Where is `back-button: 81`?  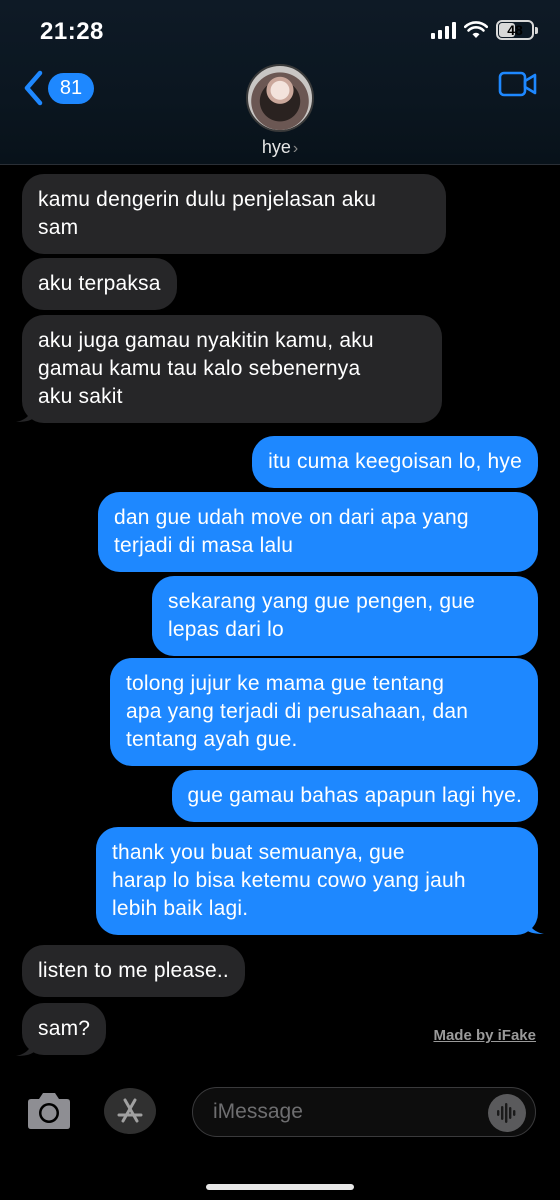
back-button: 81 is located at coordinates (58, 88).